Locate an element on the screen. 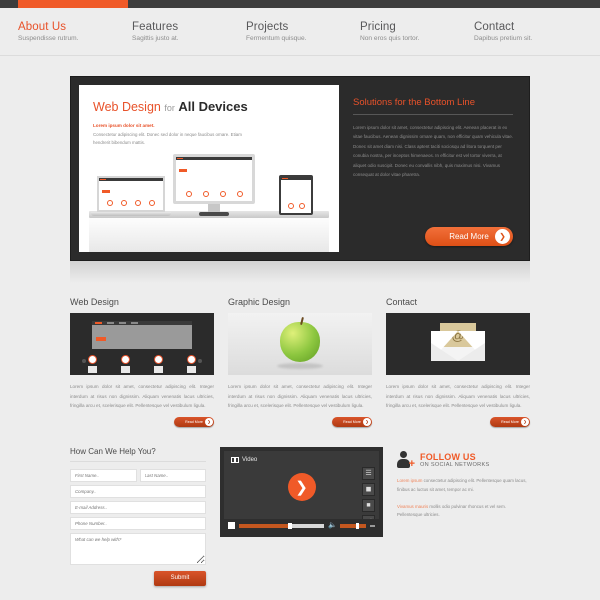 The image size is (600, 600). video-label: Video is located at coordinates (244, 459).